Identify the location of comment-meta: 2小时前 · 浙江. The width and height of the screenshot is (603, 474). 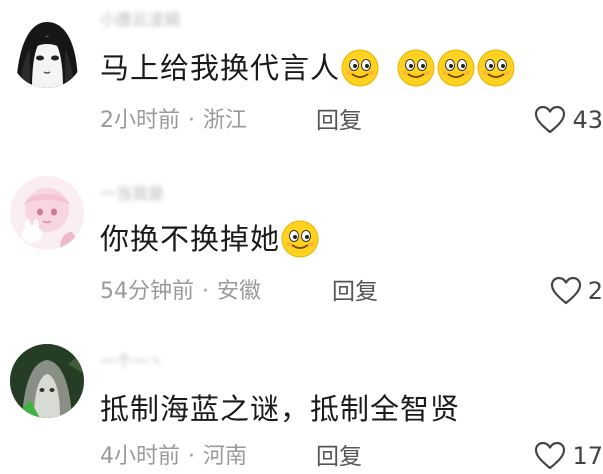
(173, 121).